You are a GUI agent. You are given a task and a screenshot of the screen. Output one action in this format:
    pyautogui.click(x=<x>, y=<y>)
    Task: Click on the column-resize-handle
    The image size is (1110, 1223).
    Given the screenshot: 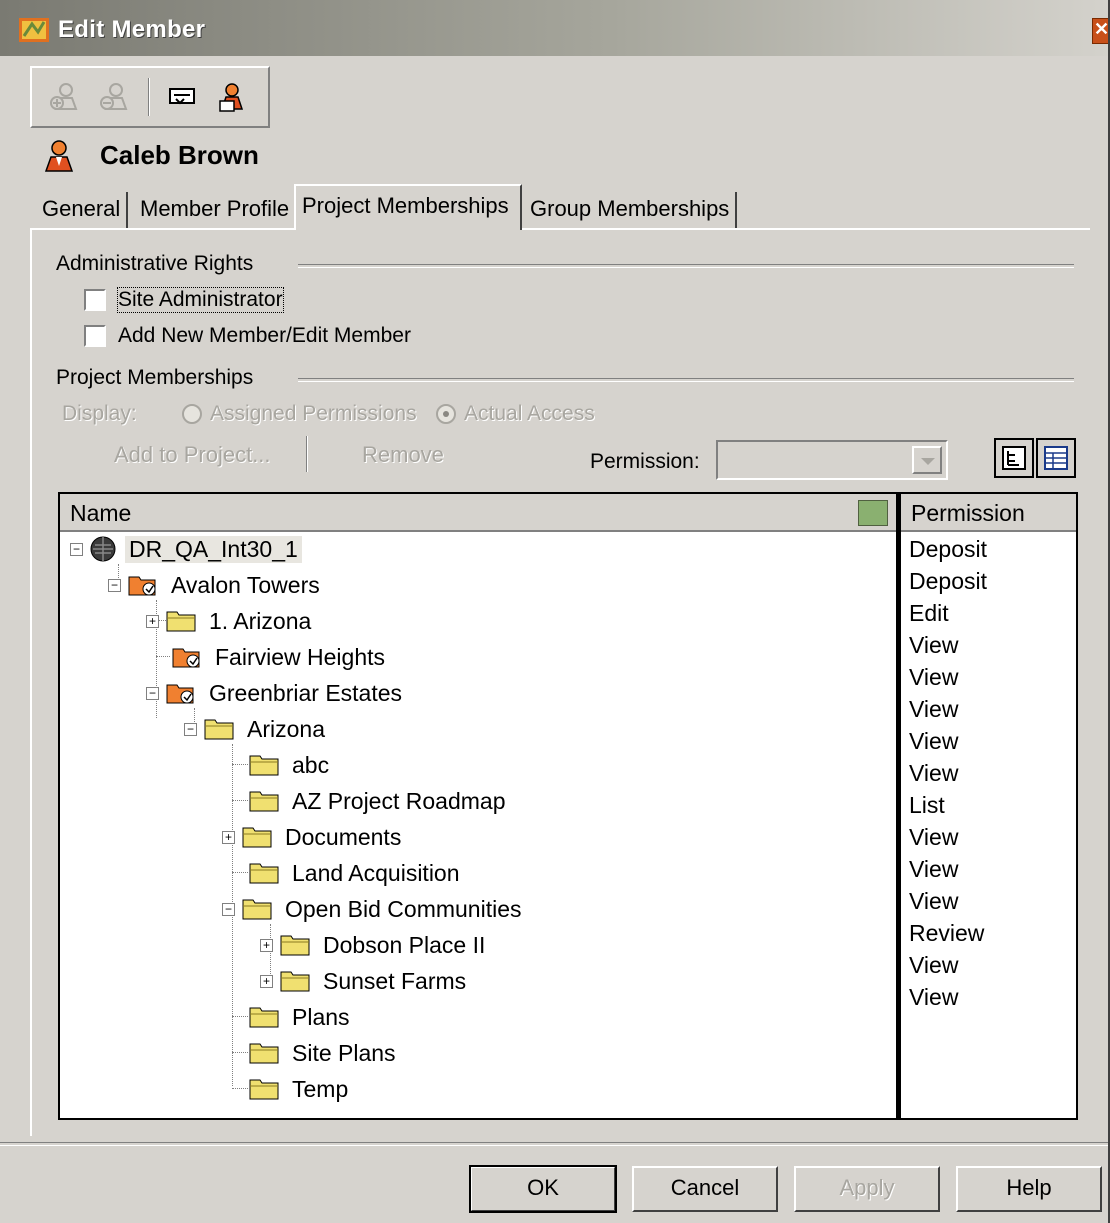 What is the action you would take?
    pyautogui.click(x=873, y=513)
    